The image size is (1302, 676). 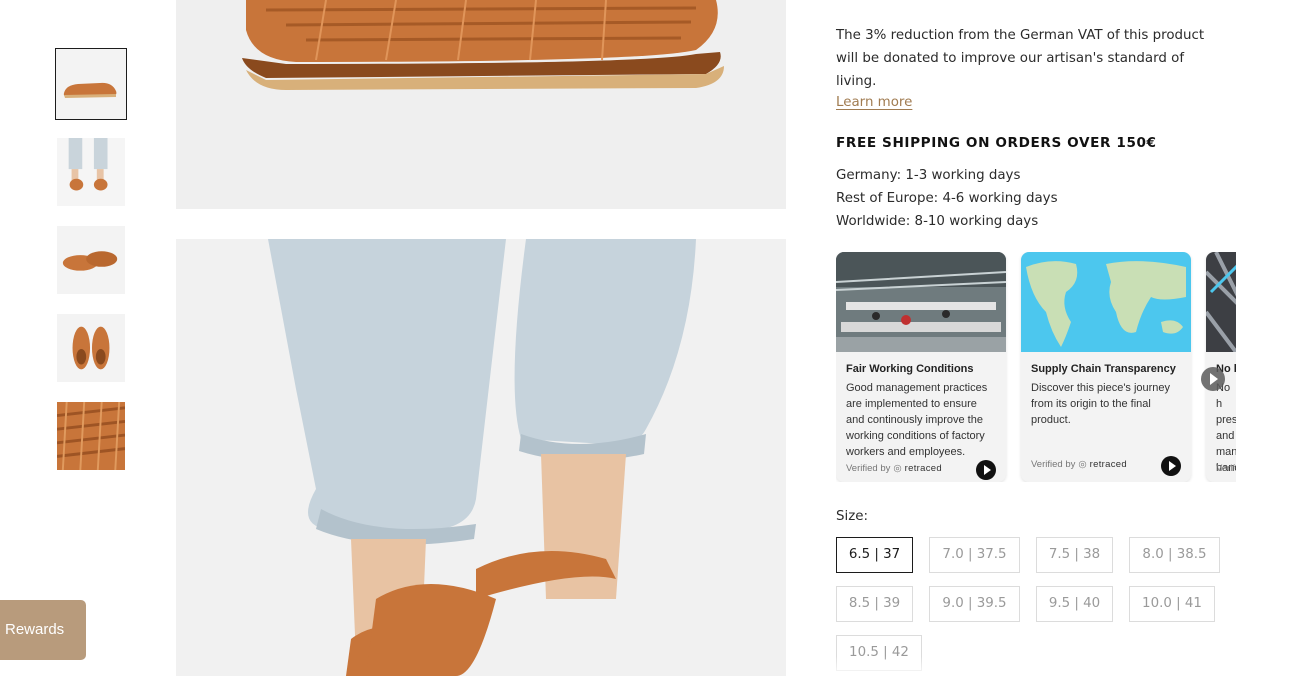 I want to click on shoe-side-image, so click(x=91, y=84).